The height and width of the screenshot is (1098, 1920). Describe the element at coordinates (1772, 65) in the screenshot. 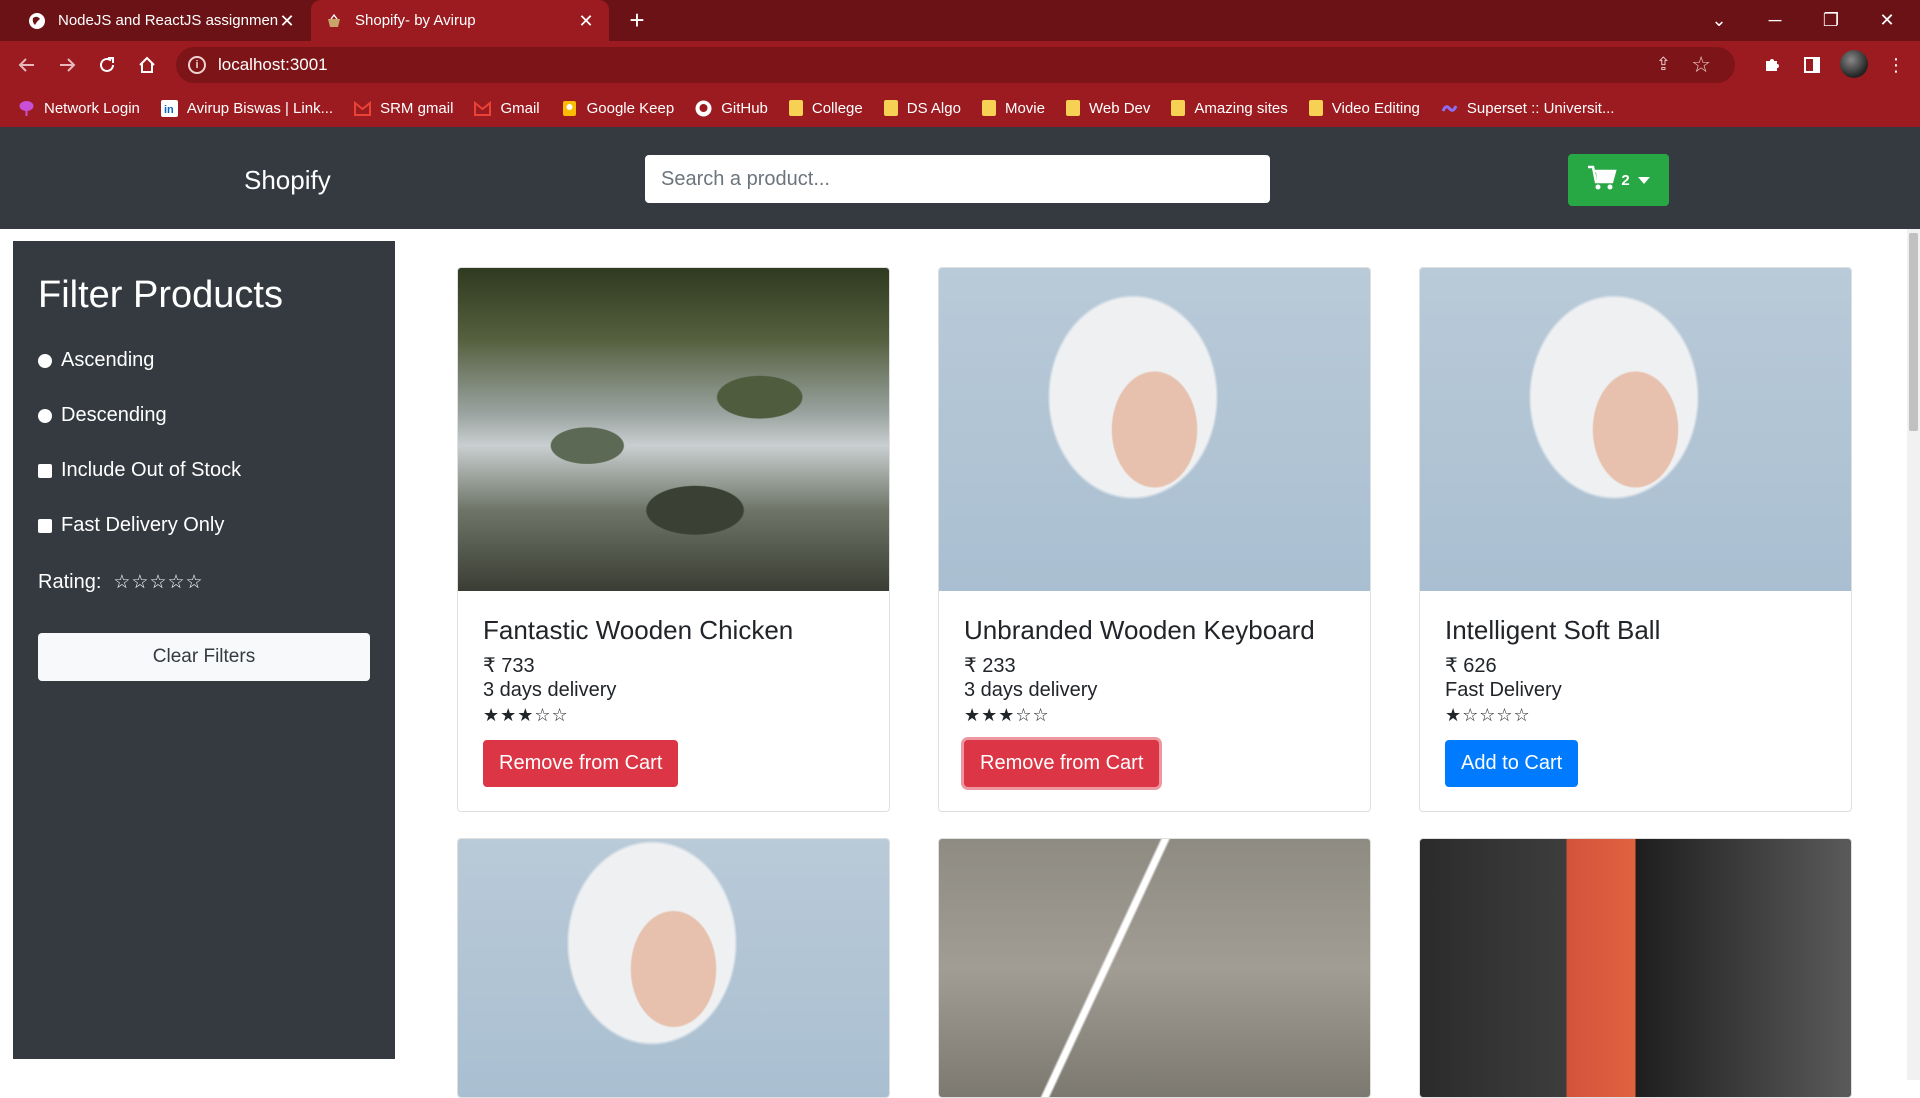

I see `extensions-puzzle-icon` at that location.